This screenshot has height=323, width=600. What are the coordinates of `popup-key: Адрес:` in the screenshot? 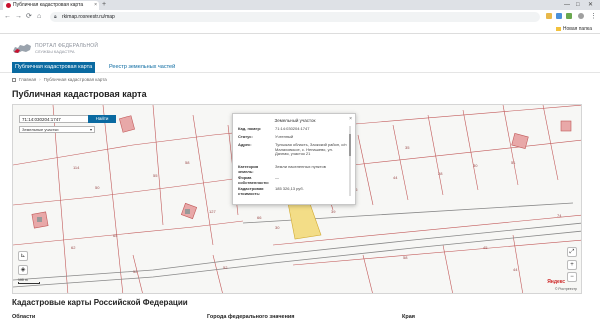 It's located at (245, 144).